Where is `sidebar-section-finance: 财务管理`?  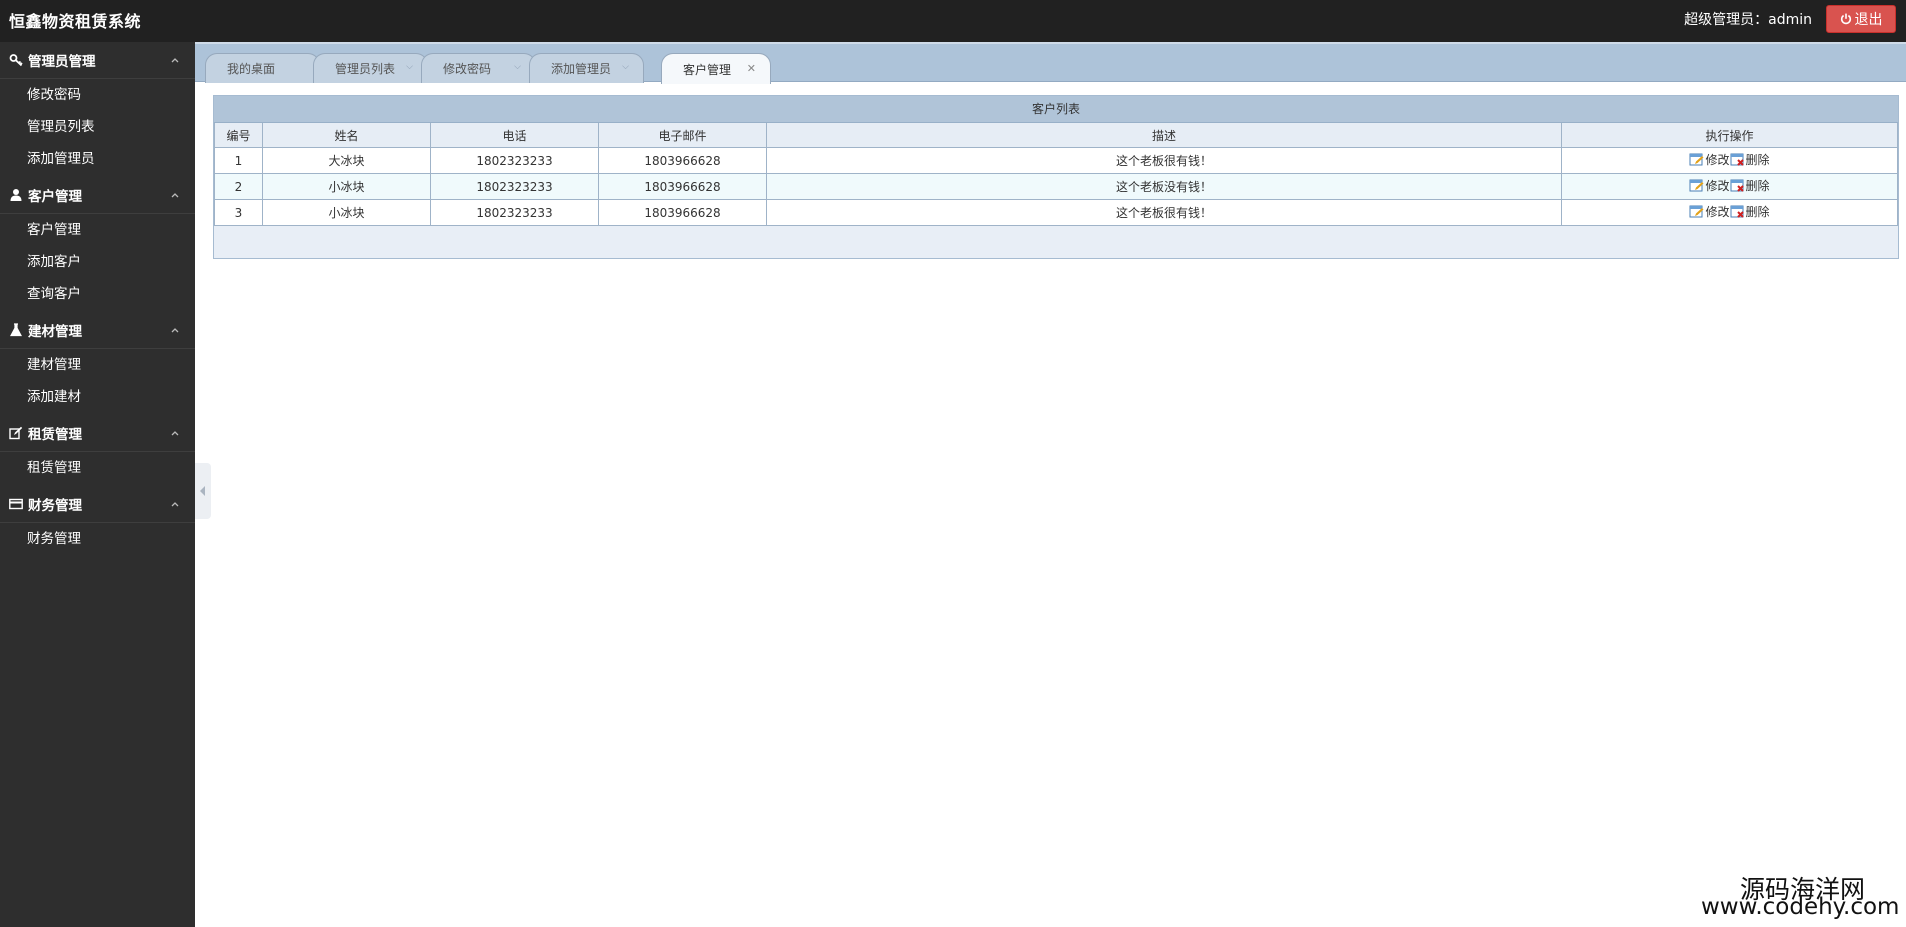
sidebar-section-finance: 财务管理 is located at coordinates (97, 504).